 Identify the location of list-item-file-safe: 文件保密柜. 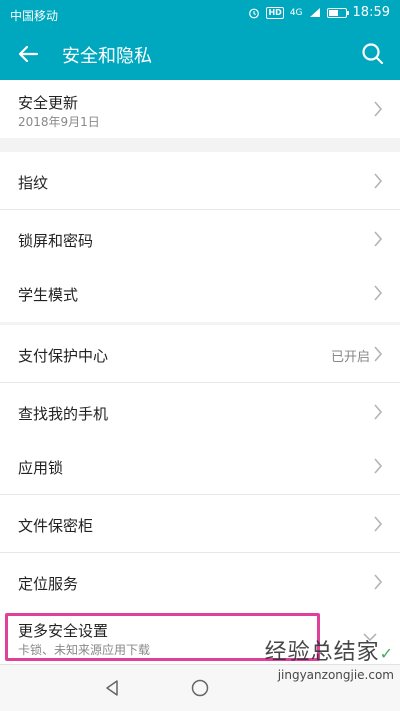
(200, 524).